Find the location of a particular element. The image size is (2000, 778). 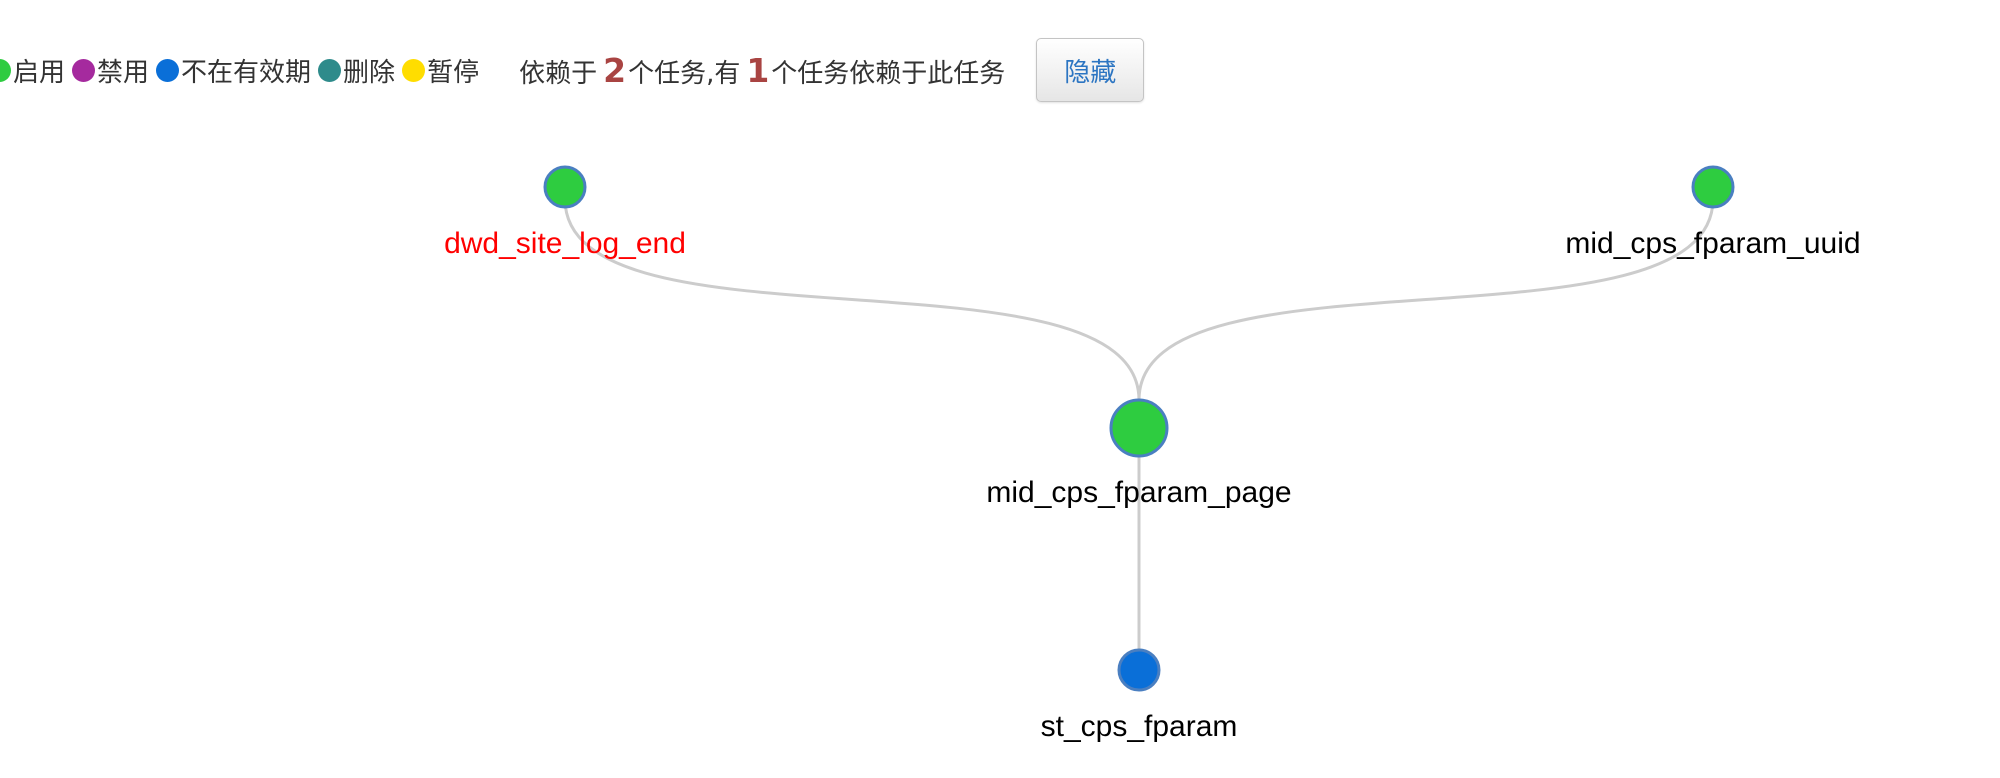

node-label: mid_cps_fparam_page is located at coordinates (1138, 492).